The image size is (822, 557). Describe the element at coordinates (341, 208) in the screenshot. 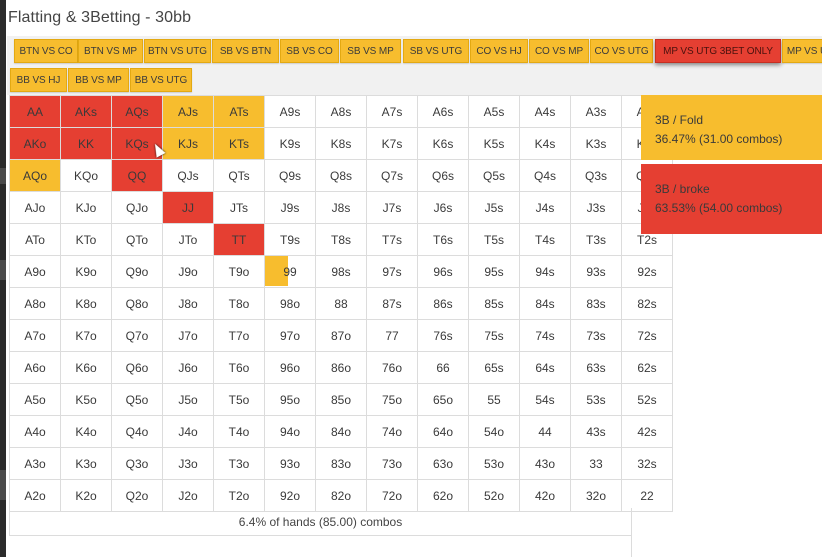

I see `hand-cell: J8s` at that location.